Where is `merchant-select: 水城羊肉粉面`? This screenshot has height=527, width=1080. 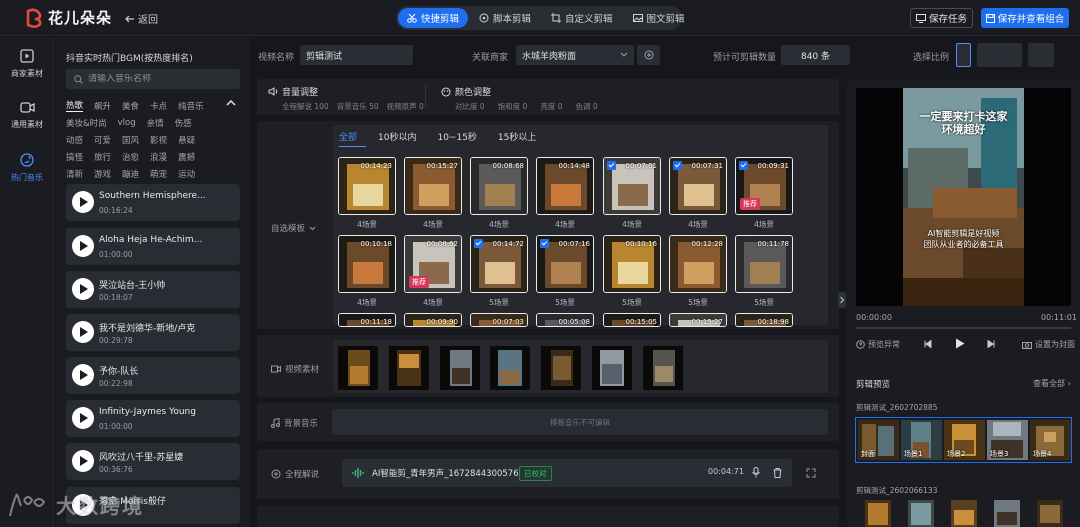
merchant-select: 水城羊肉粉面 is located at coordinates (575, 55).